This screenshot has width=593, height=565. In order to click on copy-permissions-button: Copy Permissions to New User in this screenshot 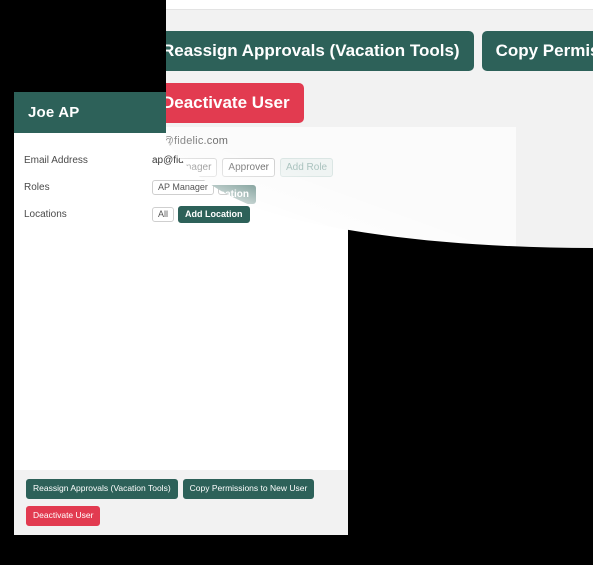, I will do `click(248, 489)`.